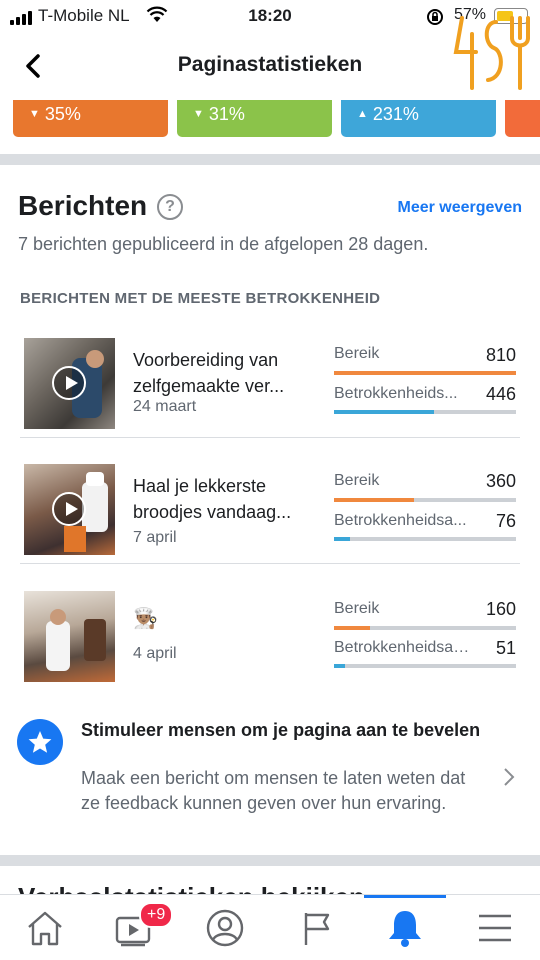 The width and height of the screenshot is (540, 960). Describe the element at coordinates (40, 742) in the screenshot. I see `star-icon` at that location.